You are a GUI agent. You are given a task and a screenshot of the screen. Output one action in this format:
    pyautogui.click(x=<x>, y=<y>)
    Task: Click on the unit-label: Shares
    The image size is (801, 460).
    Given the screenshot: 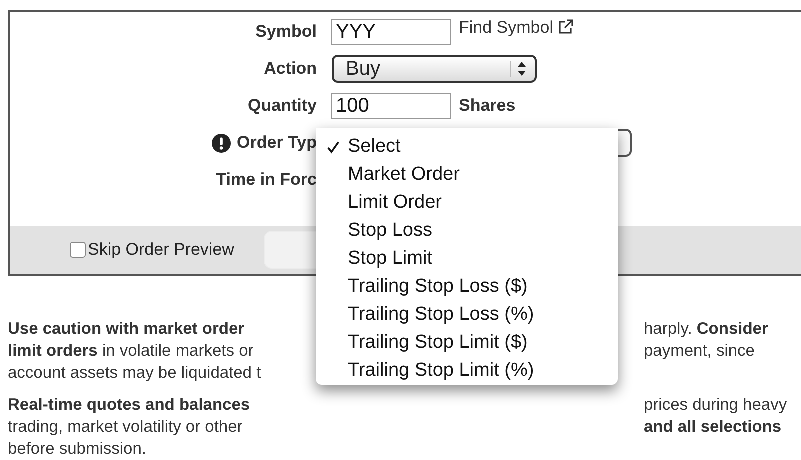 What is the action you would take?
    pyautogui.click(x=487, y=106)
    